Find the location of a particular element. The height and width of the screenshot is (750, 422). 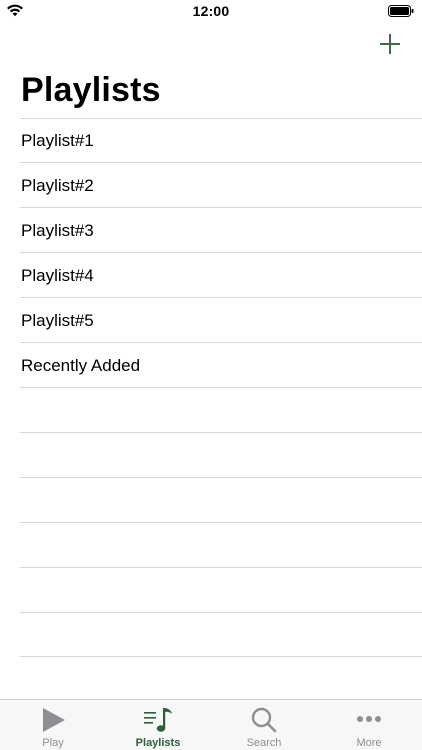

status-bar: 12:00 is located at coordinates (211, 11).